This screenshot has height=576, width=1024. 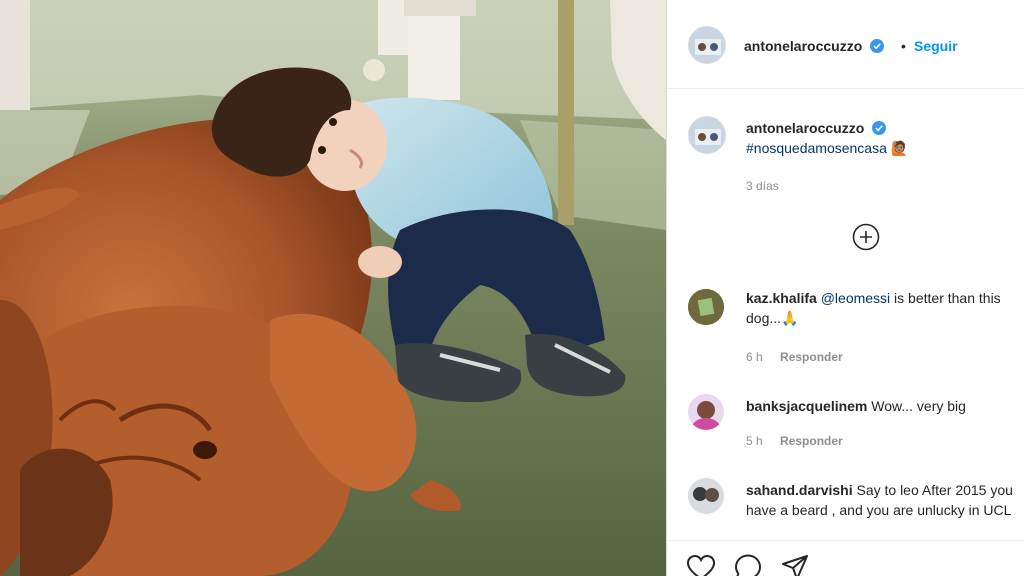 I want to click on heart-icon, so click(x=701, y=564).